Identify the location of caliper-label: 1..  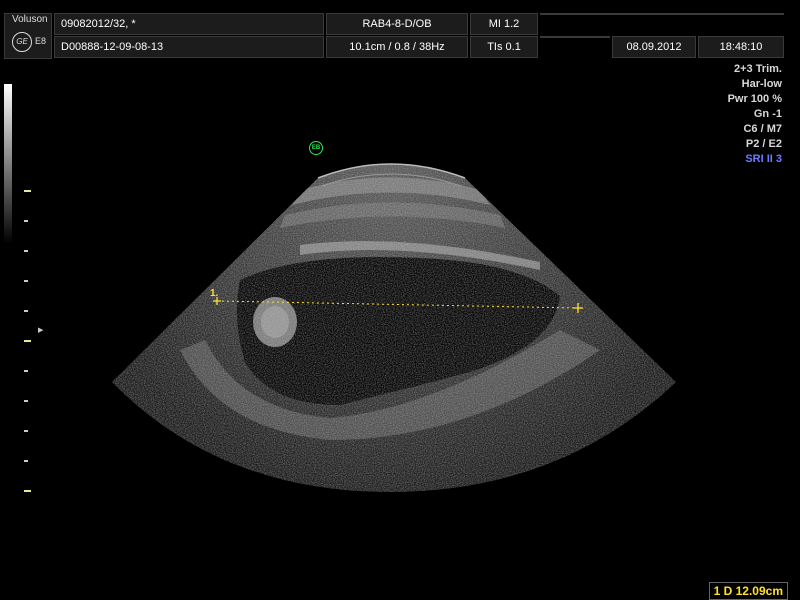
(214, 293).